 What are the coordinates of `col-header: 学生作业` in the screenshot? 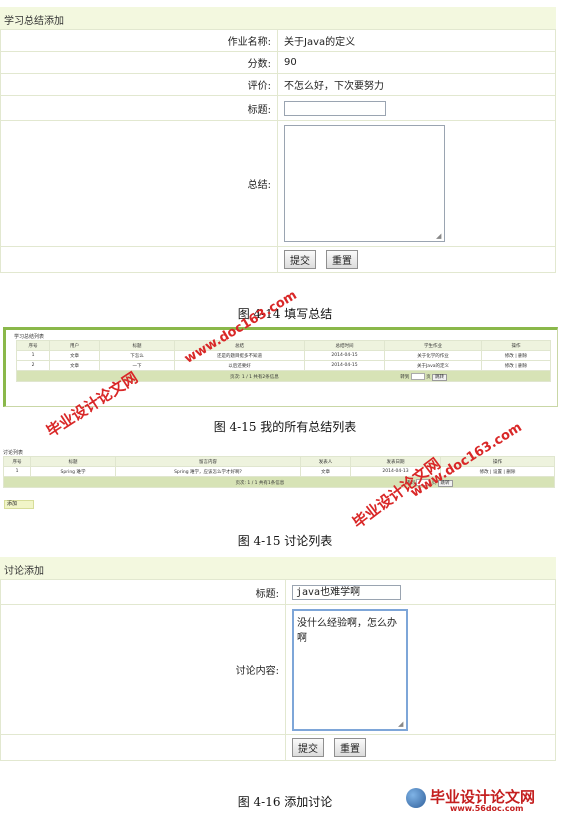 It's located at (433, 345).